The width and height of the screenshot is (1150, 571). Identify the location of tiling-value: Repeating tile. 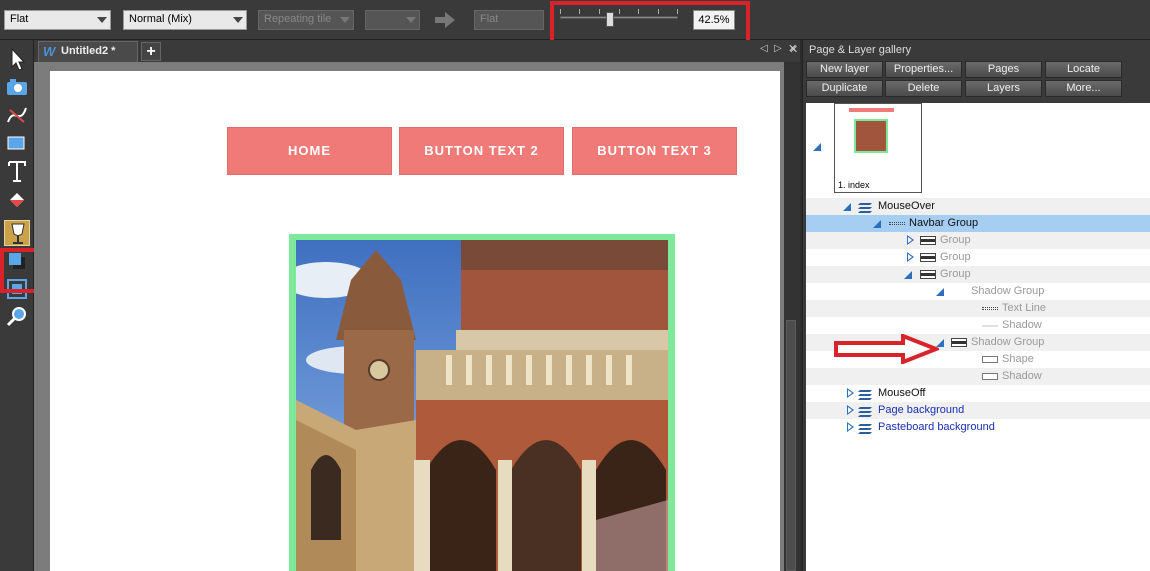
(298, 19).